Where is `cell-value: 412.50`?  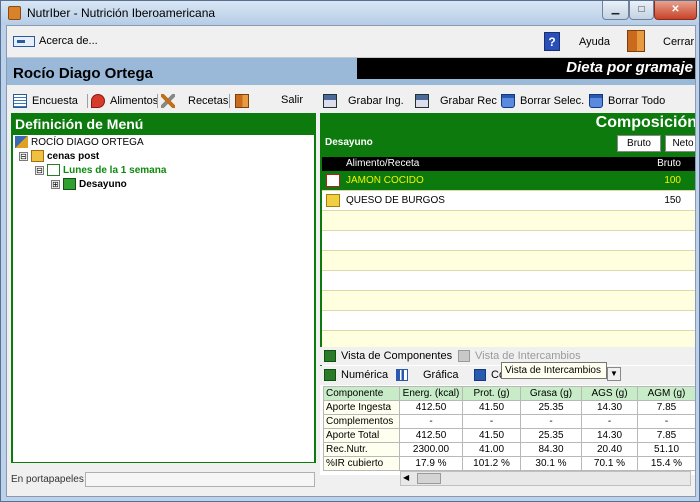 cell-value: 412.50 is located at coordinates (431, 435).